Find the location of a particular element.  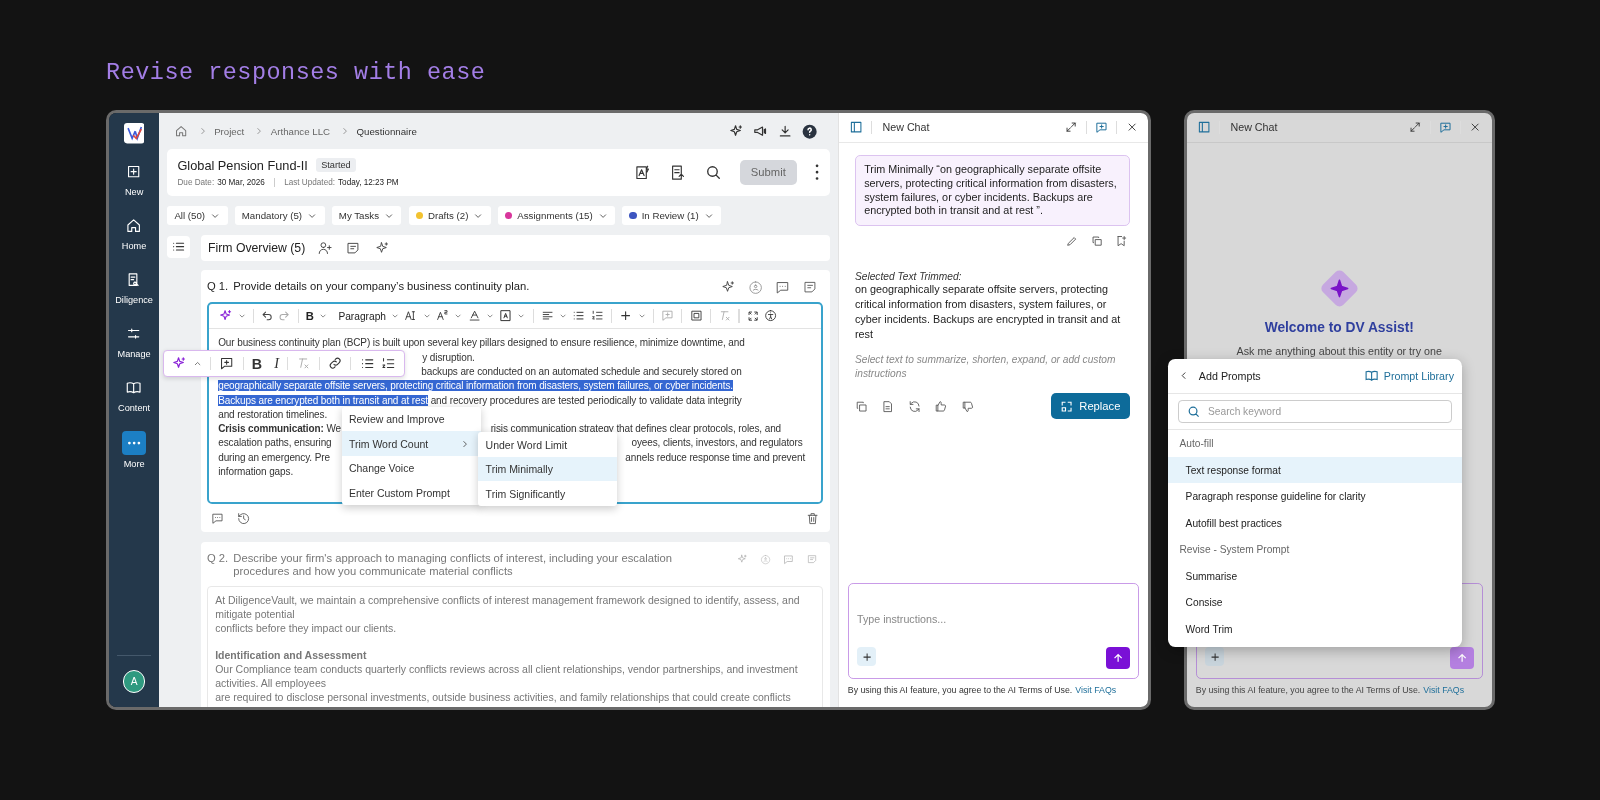

answer-text: information gaps. is located at coordinates (256, 471).